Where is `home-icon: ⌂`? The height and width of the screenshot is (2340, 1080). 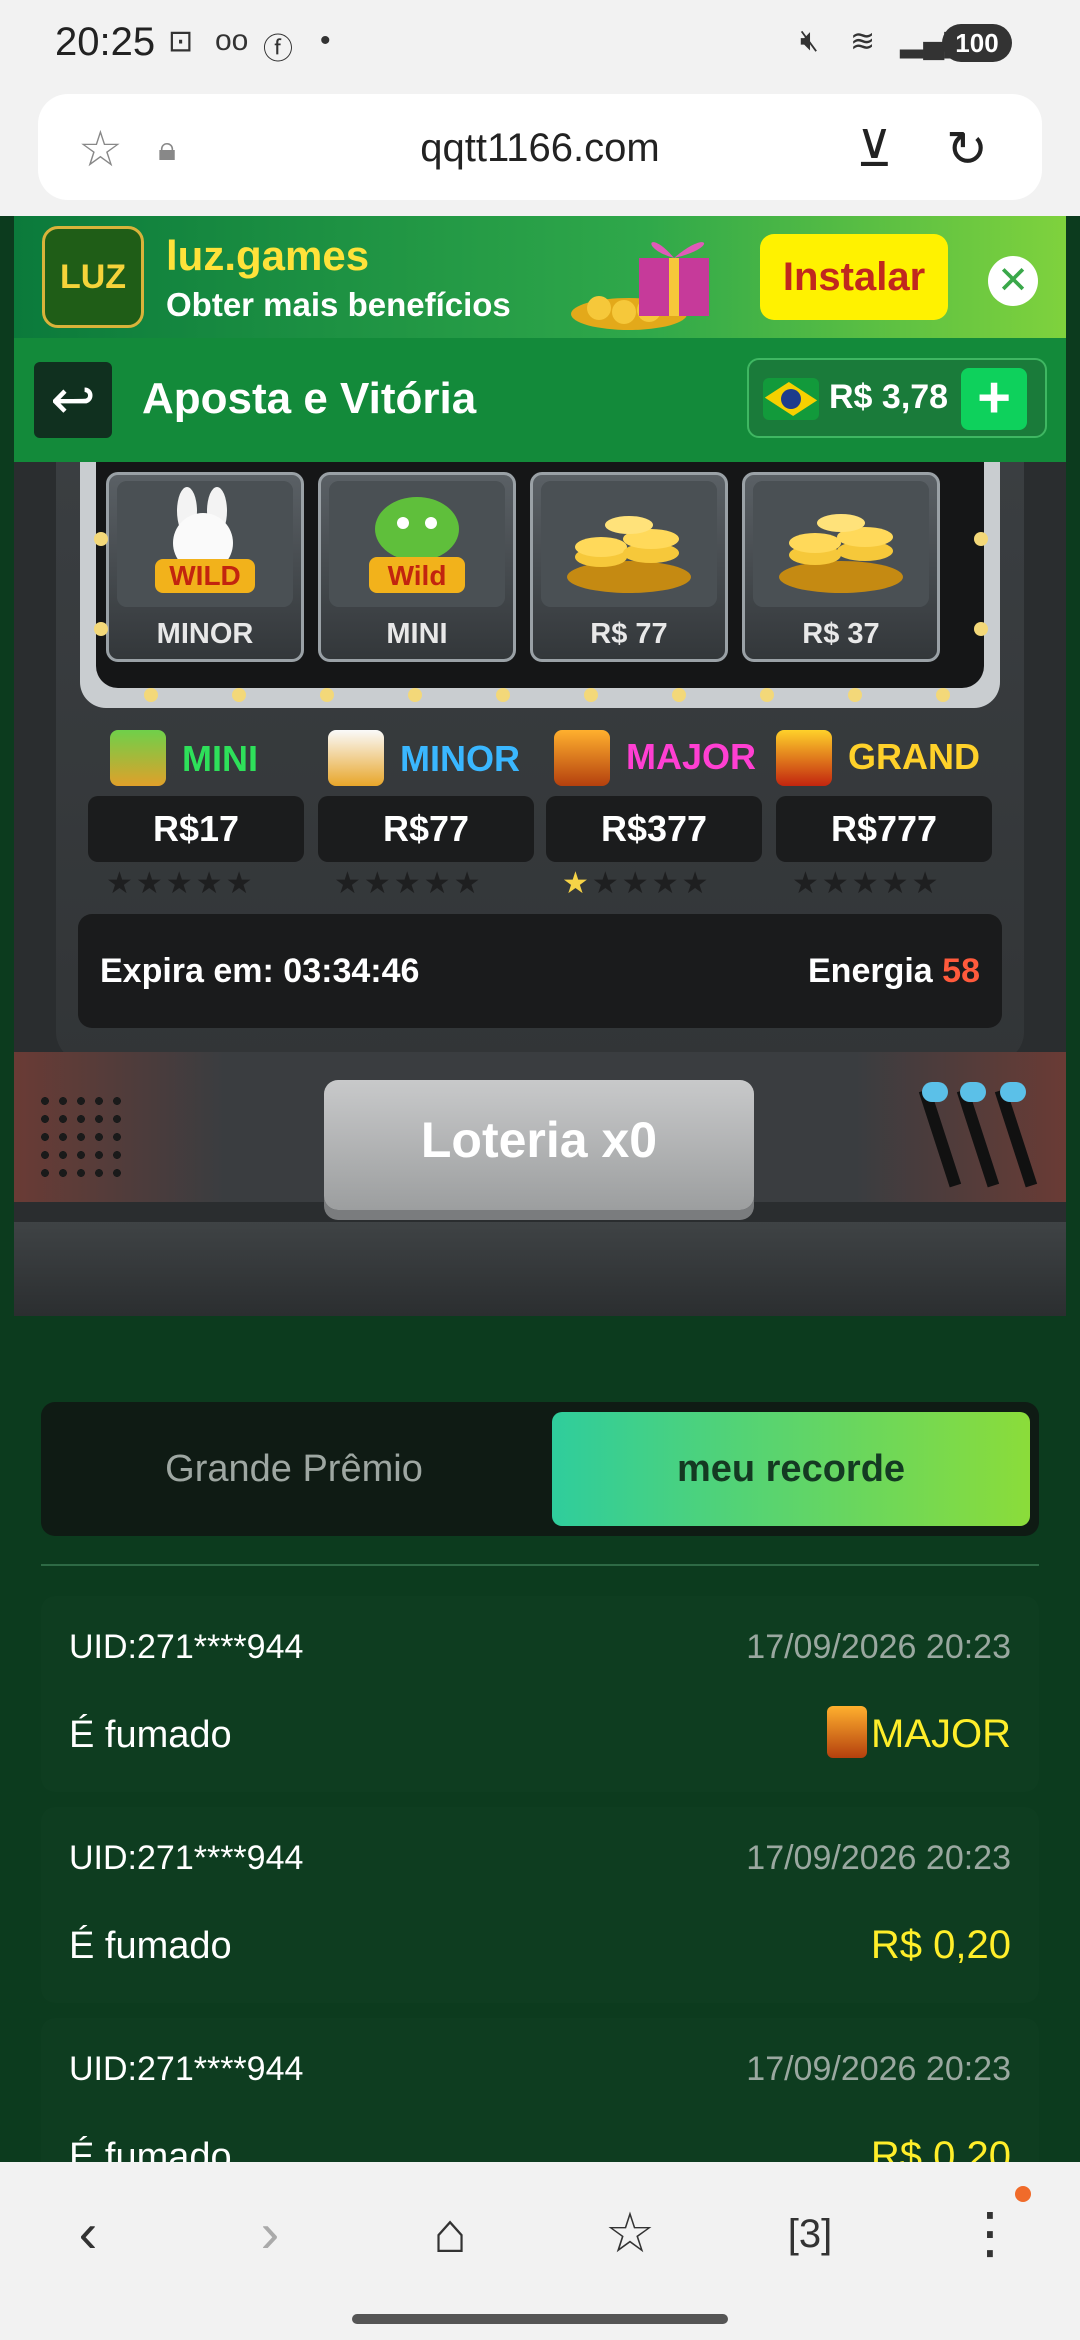 home-icon: ⌂ is located at coordinates (450, 2232).